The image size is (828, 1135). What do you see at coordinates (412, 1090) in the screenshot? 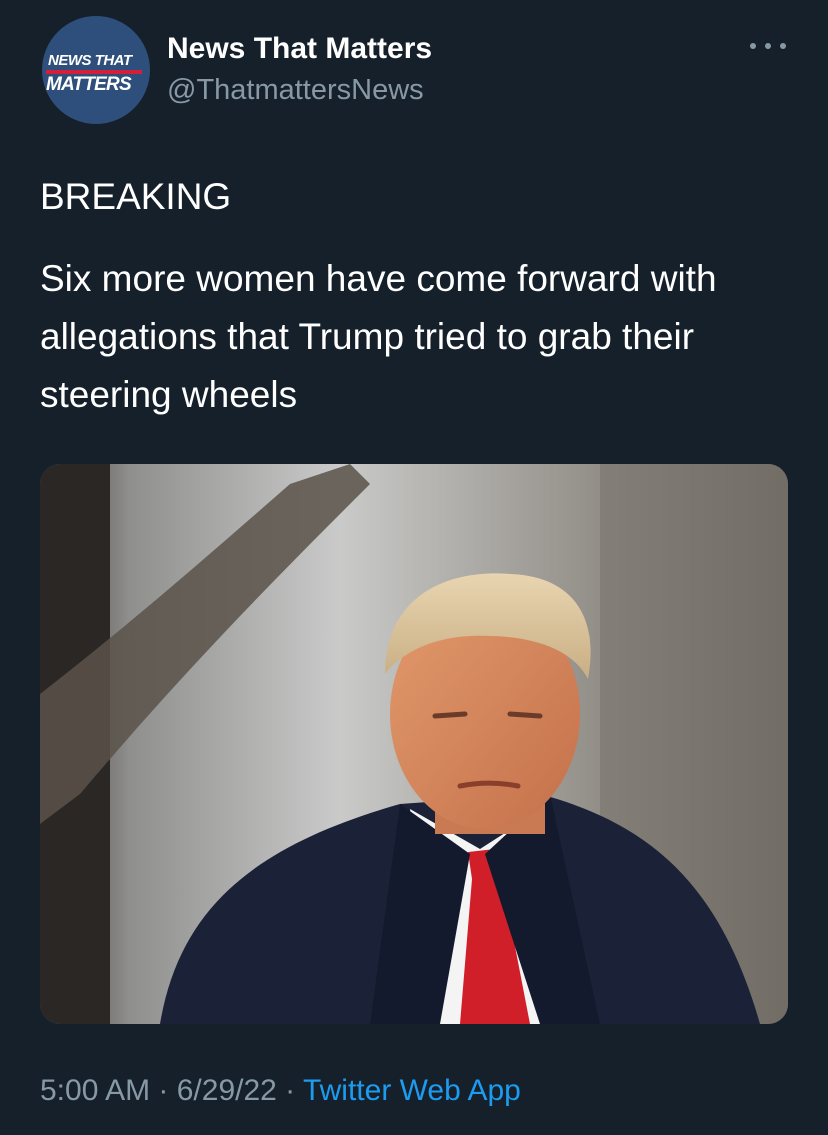
I see `source-app-link: Twitter Web App` at bounding box center [412, 1090].